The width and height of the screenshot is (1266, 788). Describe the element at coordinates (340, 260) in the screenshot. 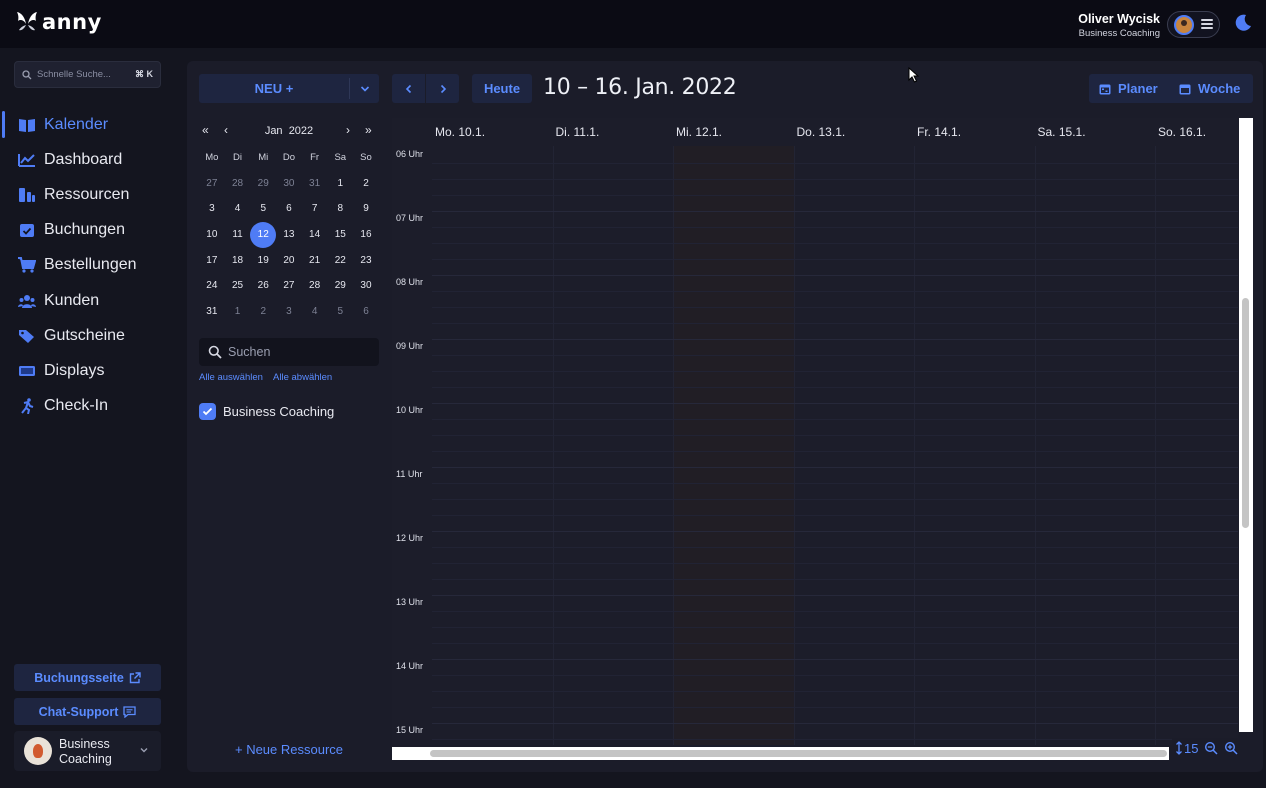

I see `day-cell: 22` at that location.